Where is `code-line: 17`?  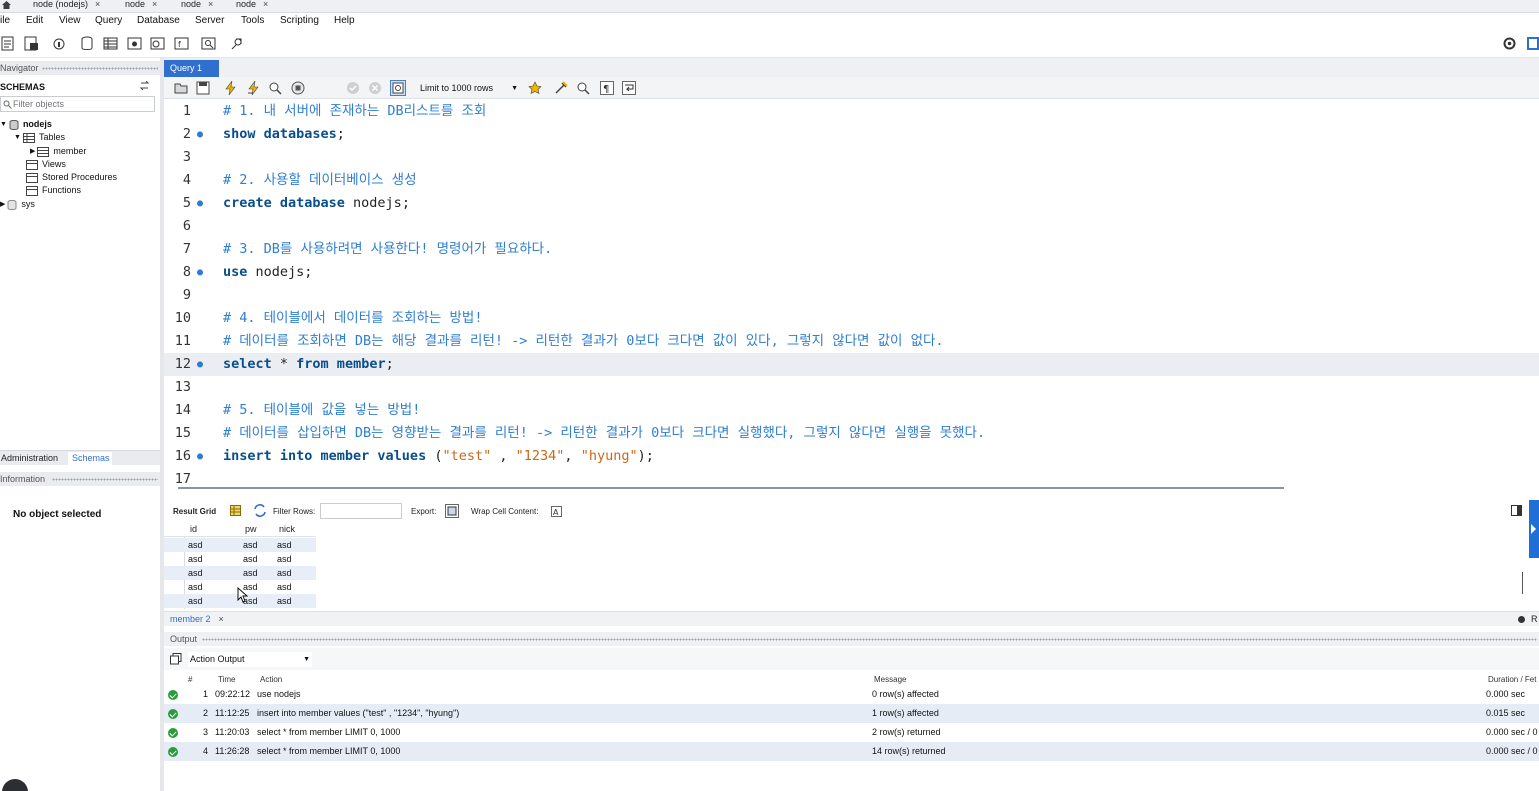 code-line: 17 is located at coordinates (851, 476).